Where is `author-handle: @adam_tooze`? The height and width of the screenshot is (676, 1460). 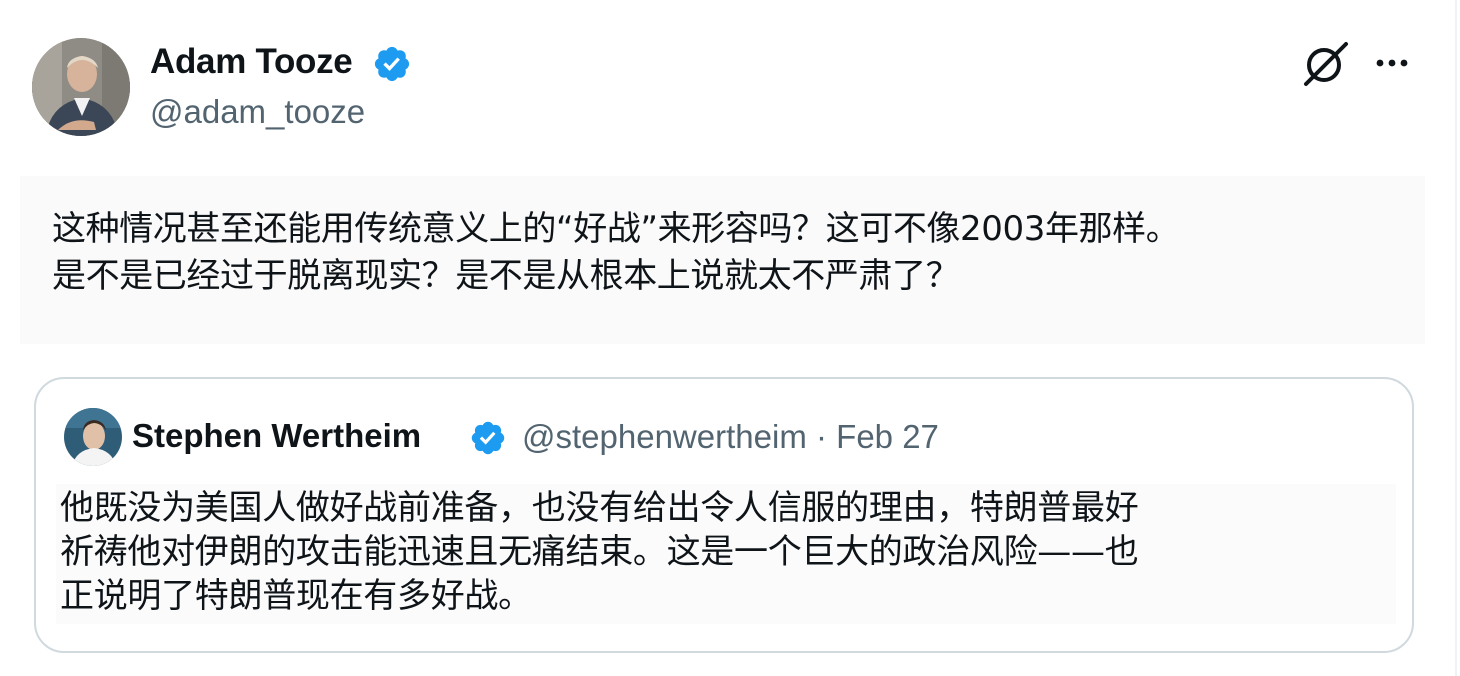 author-handle: @adam_tooze is located at coordinates (257, 112).